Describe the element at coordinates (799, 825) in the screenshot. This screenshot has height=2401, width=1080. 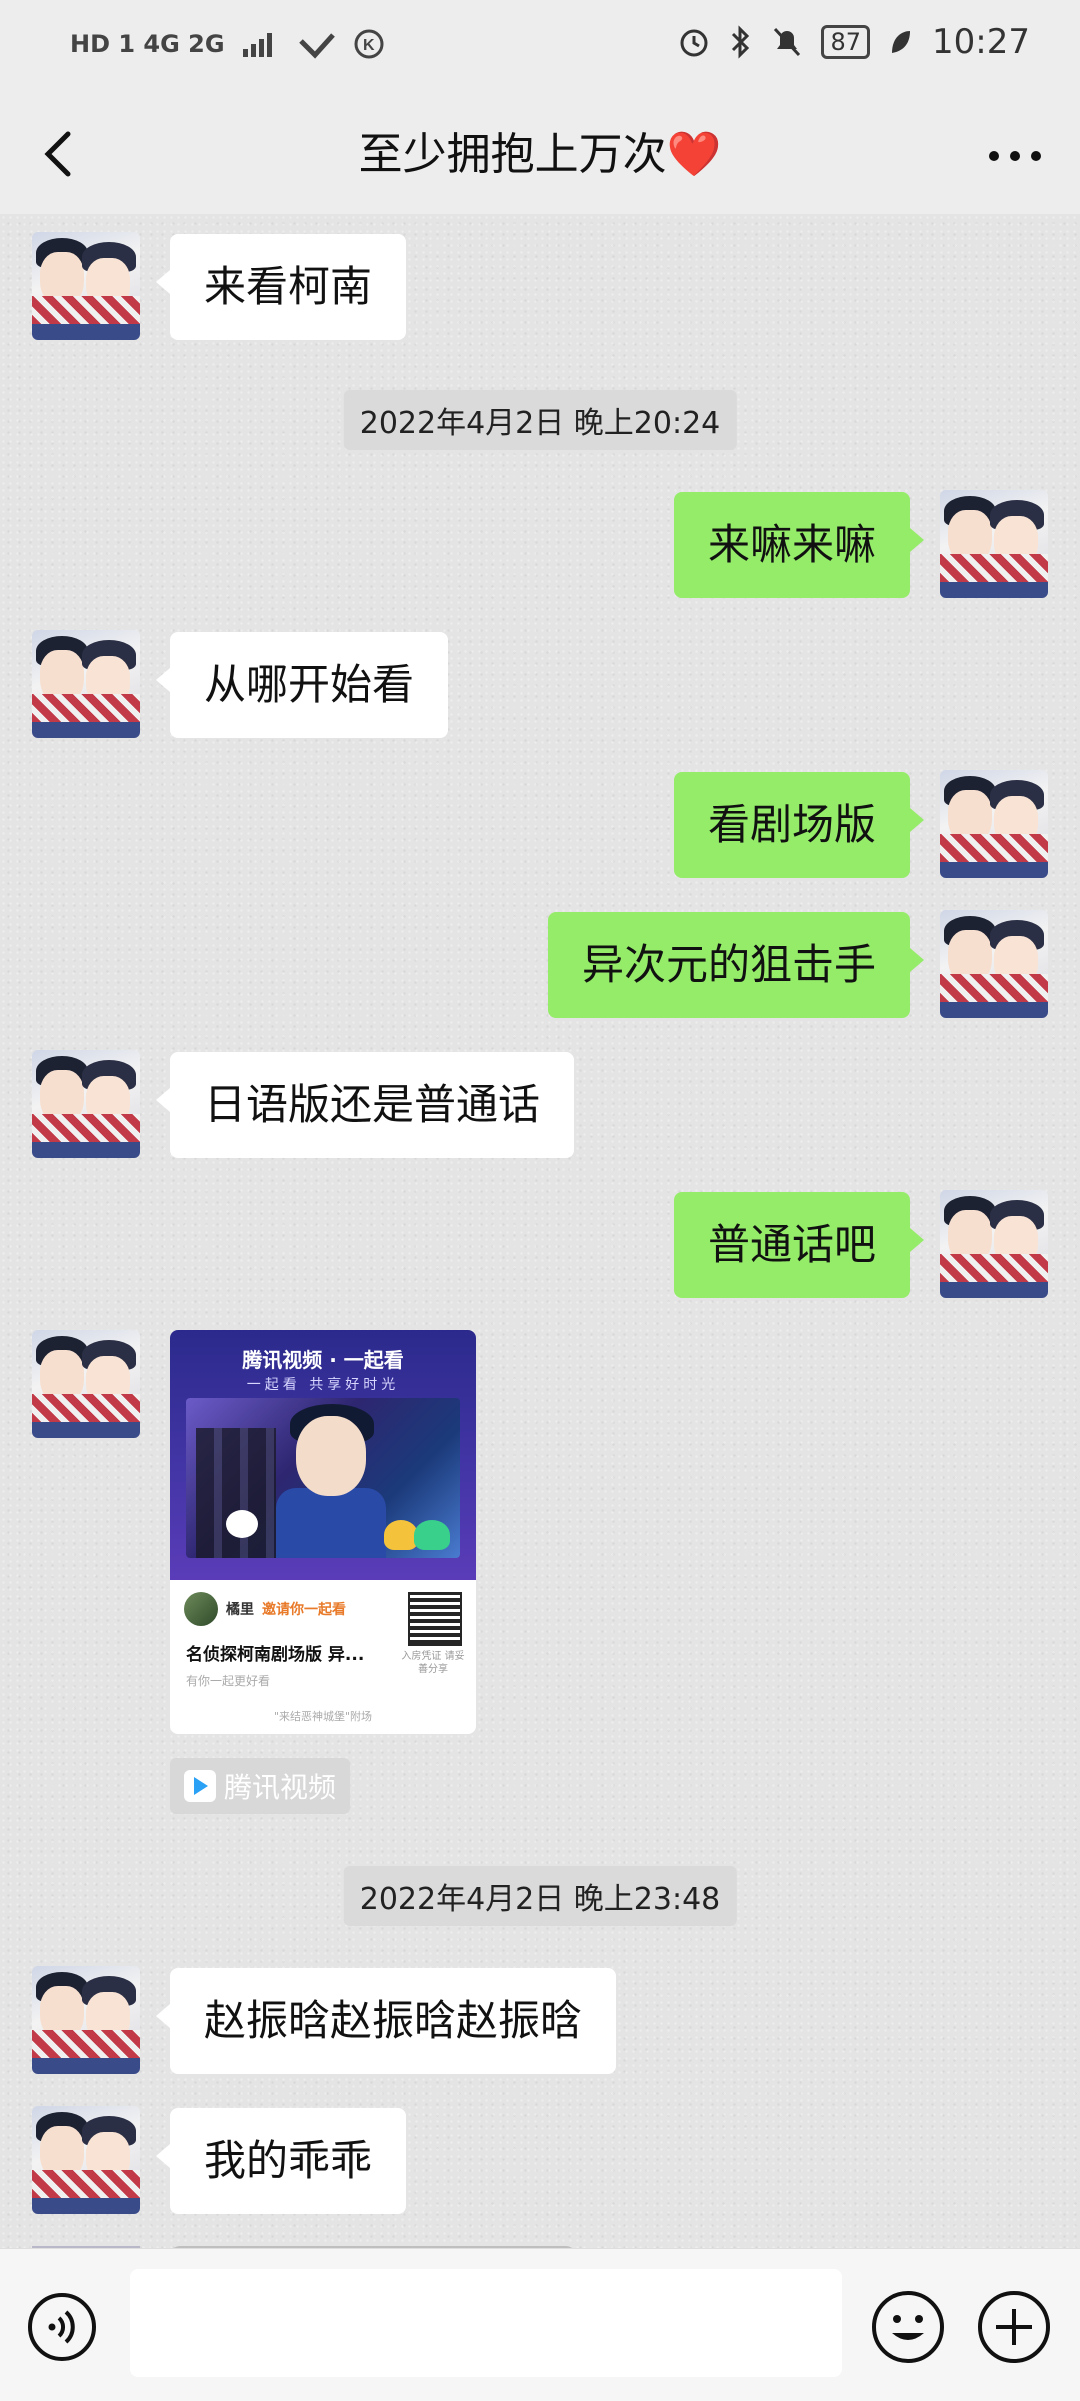
I see `message-bubble-outgoing: 看剧场版` at that location.